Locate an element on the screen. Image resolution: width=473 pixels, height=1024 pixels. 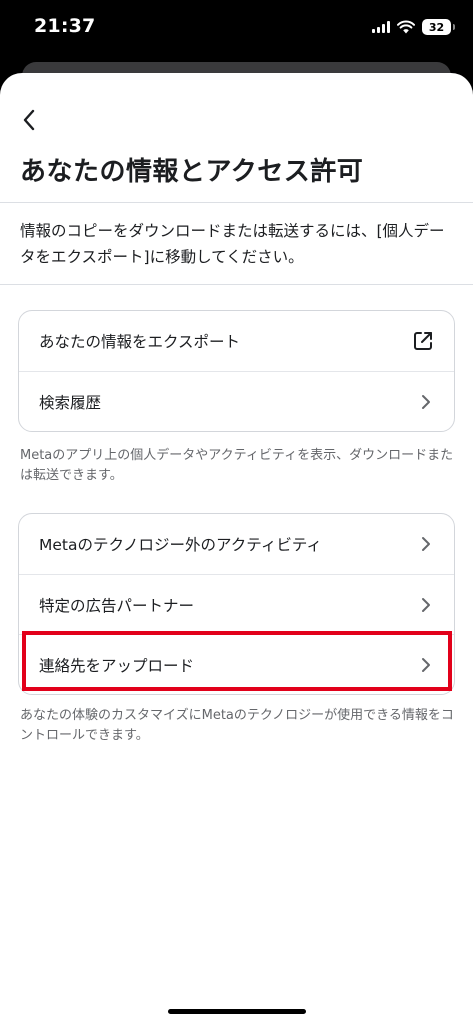
status-bar: 21:37 32 is located at coordinates (236, 31).